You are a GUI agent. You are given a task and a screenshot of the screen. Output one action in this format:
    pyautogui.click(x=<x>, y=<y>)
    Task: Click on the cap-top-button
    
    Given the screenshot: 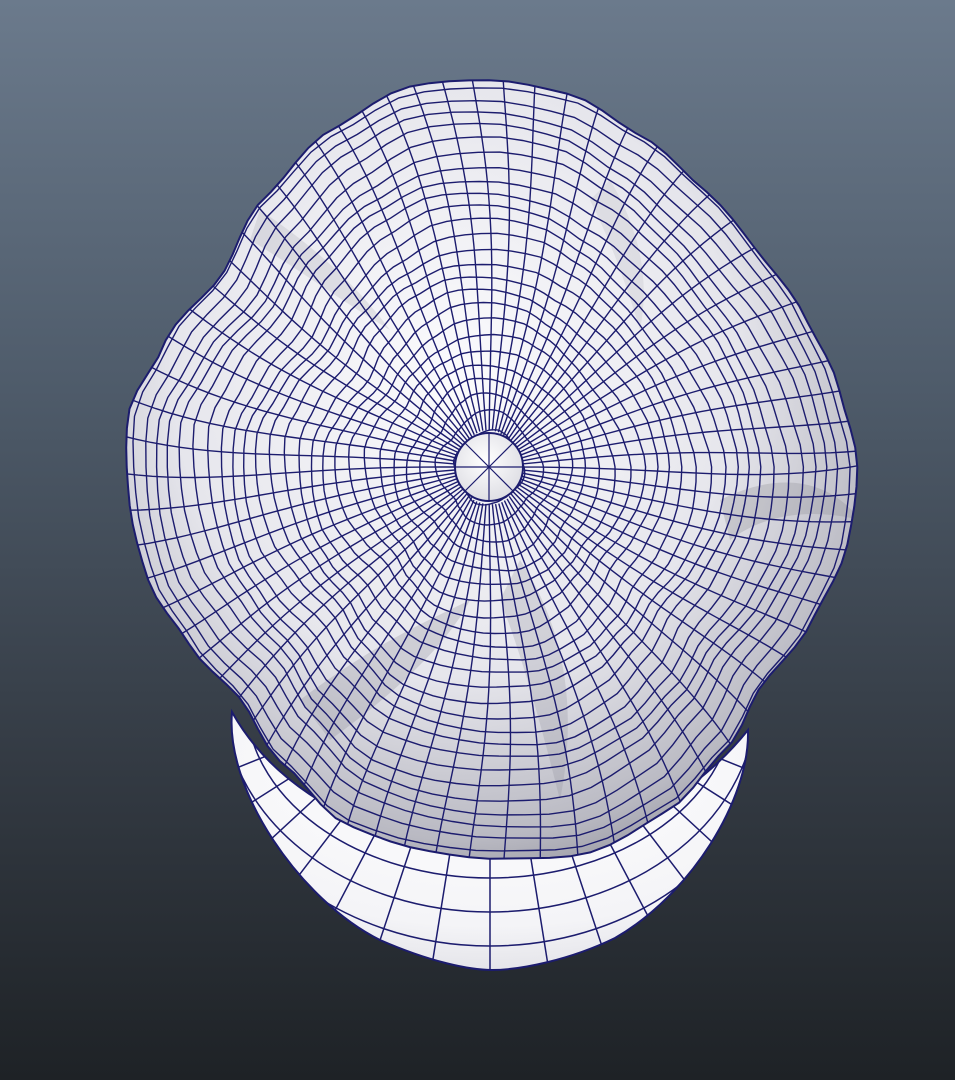 What is the action you would take?
    pyautogui.click(x=489, y=467)
    